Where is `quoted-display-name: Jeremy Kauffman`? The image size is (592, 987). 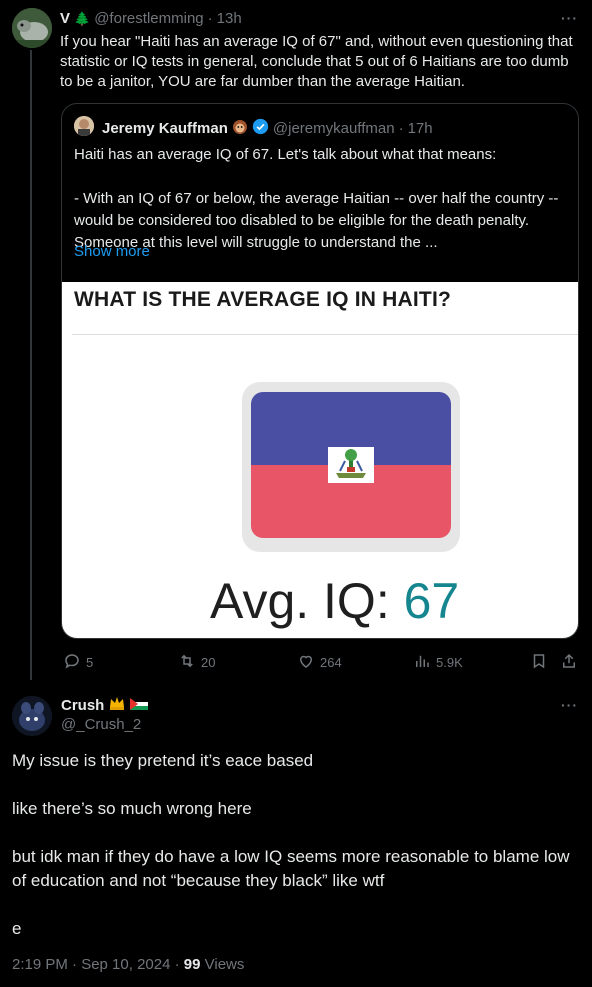
quoted-display-name: Jeremy Kauffman is located at coordinates (165, 128).